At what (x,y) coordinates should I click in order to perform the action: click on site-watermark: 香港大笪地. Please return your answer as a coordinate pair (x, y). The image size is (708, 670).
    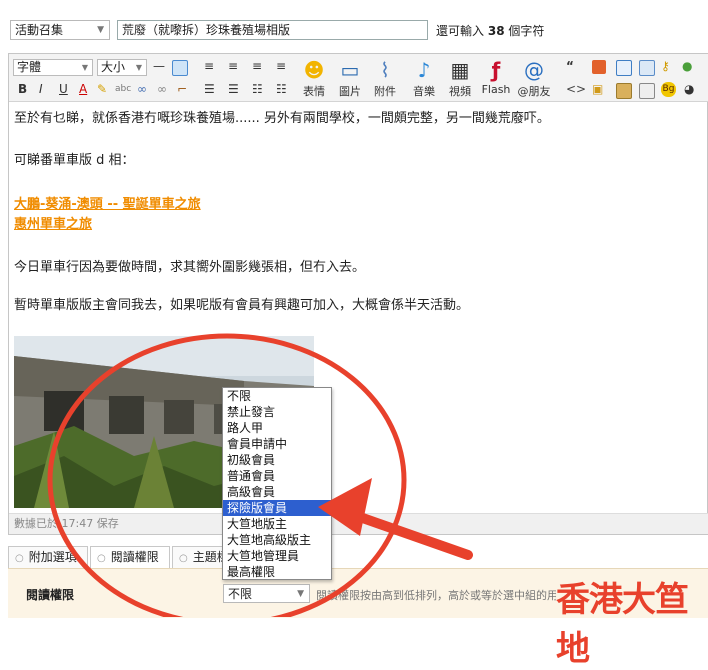
    Looking at the image, I should click on (622, 624).